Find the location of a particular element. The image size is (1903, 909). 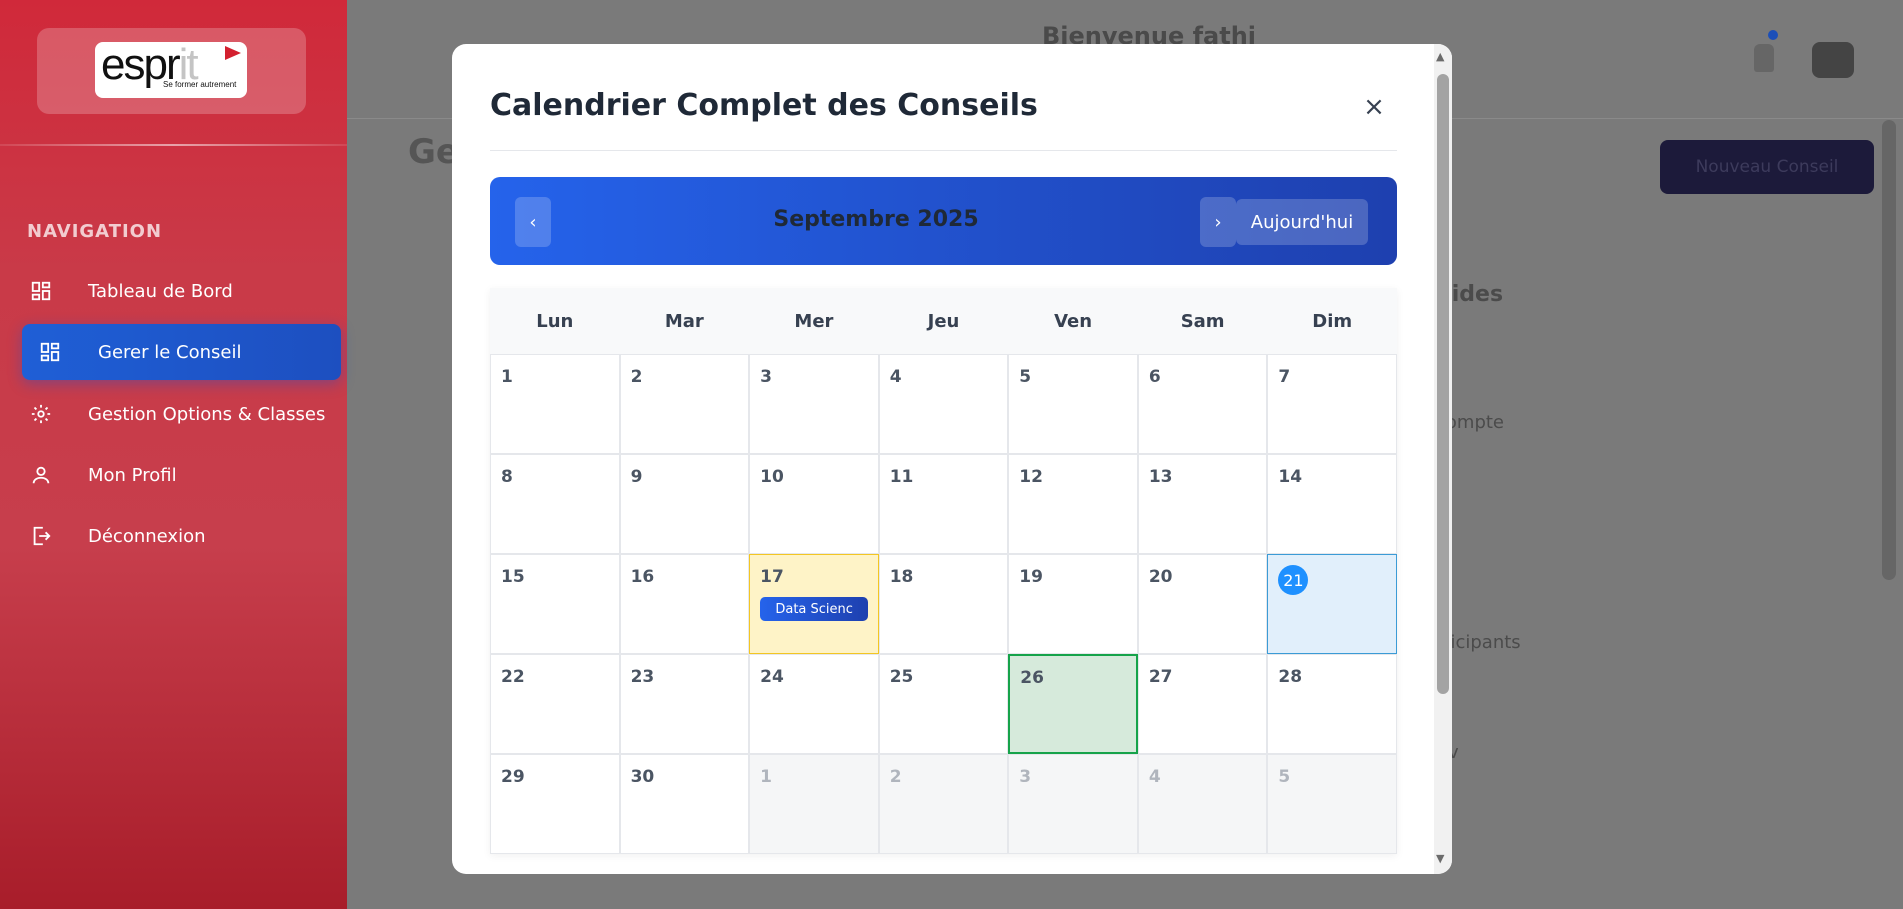

calendar-day-cell: 21 is located at coordinates (1332, 604).